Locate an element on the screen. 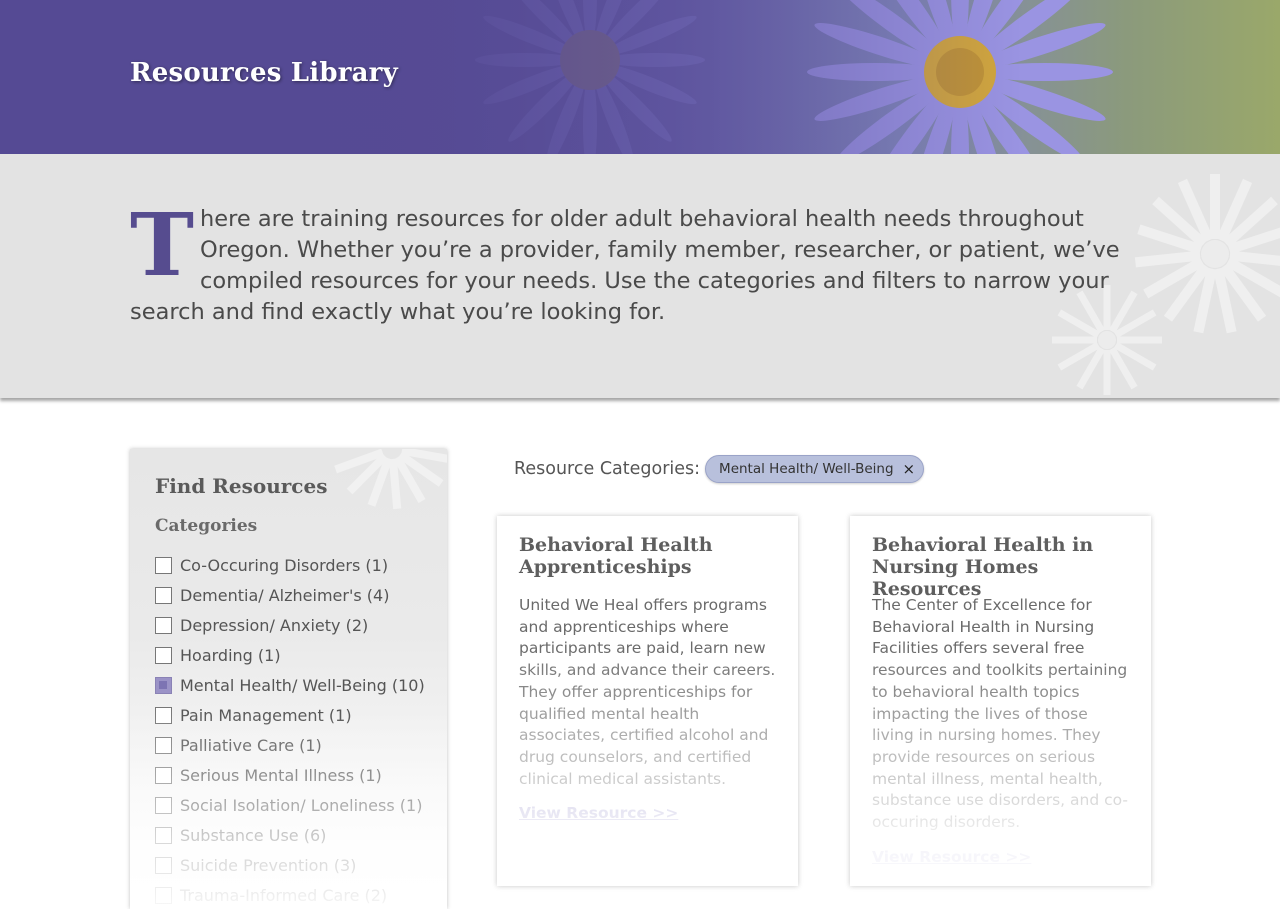 This screenshot has width=1280, height=909. category-filter-item: Co-Occuring Disorders (1) is located at coordinates (300, 565).